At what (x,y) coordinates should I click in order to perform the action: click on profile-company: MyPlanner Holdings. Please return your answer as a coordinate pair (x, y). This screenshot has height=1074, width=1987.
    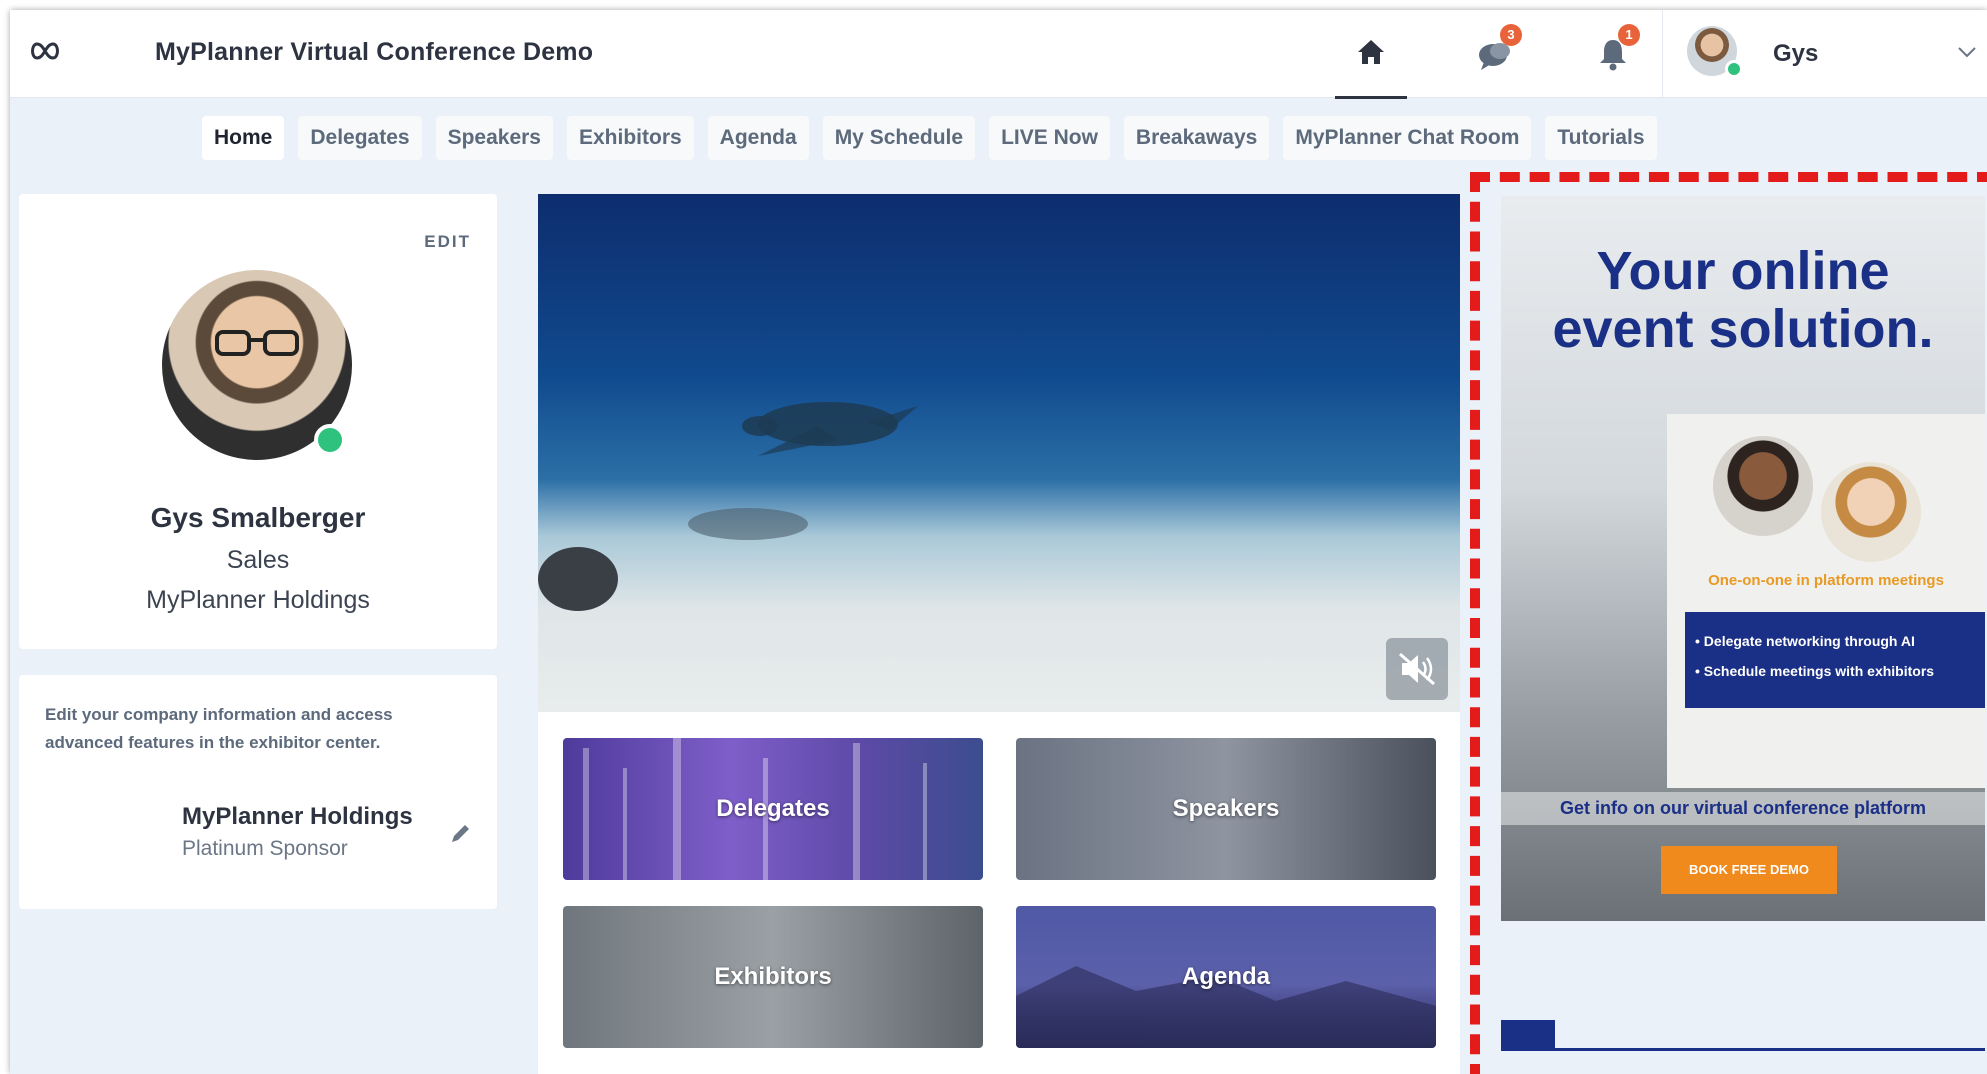
    Looking at the image, I should click on (258, 600).